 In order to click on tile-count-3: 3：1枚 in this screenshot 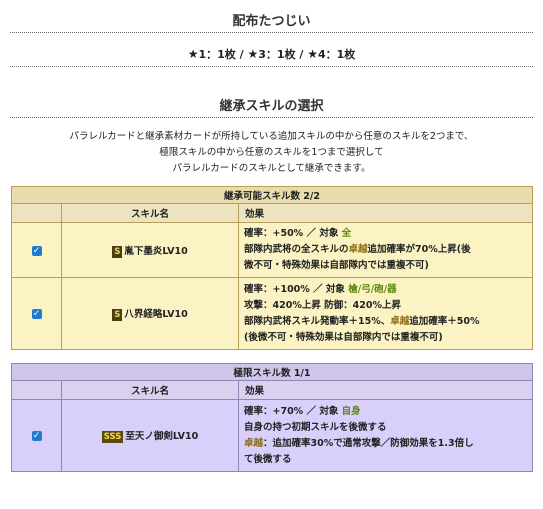, I will do `click(277, 54)`.